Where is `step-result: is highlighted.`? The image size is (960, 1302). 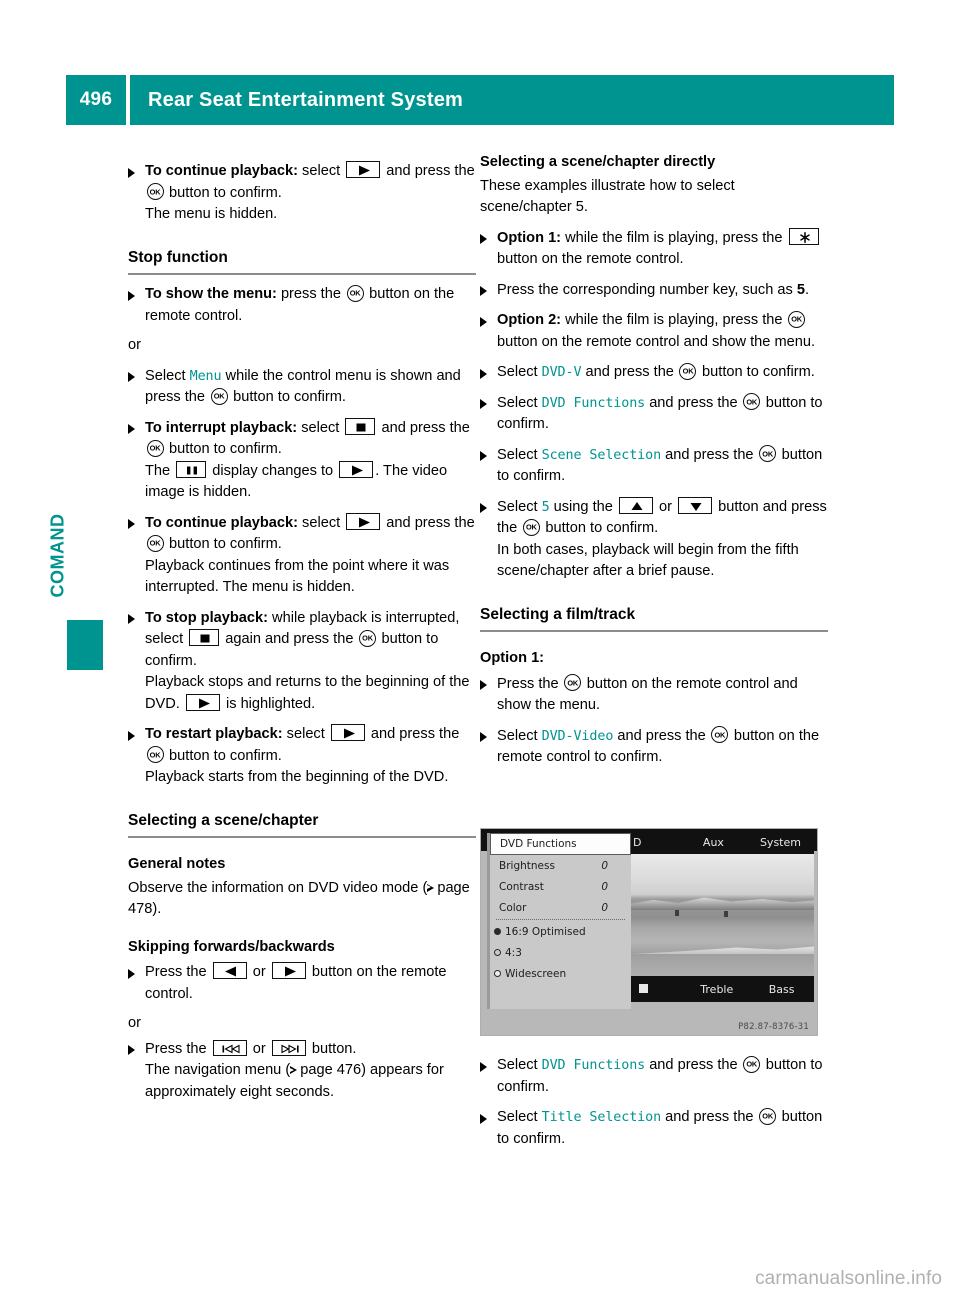 step-result: is highlighted. is located at coordinates (268, 703).